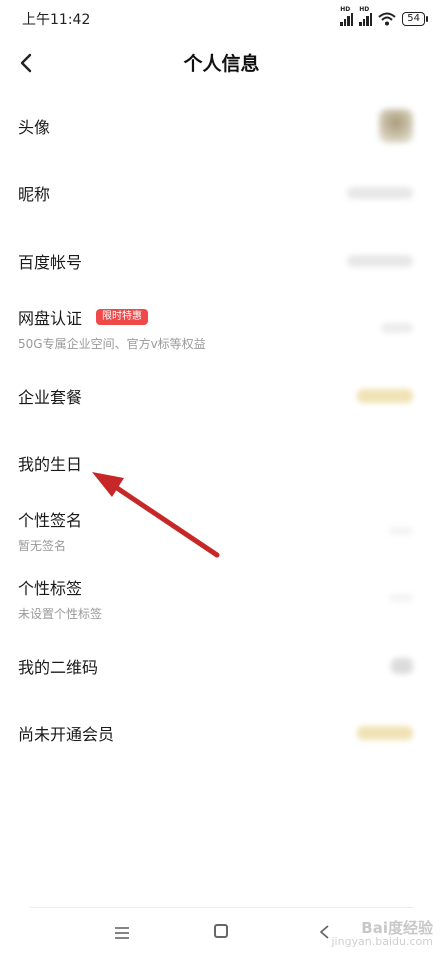 The width and height of the screenshot is (443, 960). What do you see at coordinates (221, 329) in the screenshot?
I see `row-netdisk-verification: 网盘认证 限时特惠 50G专属企业空间、官方v标等权益` at bounding box center [221, 329].